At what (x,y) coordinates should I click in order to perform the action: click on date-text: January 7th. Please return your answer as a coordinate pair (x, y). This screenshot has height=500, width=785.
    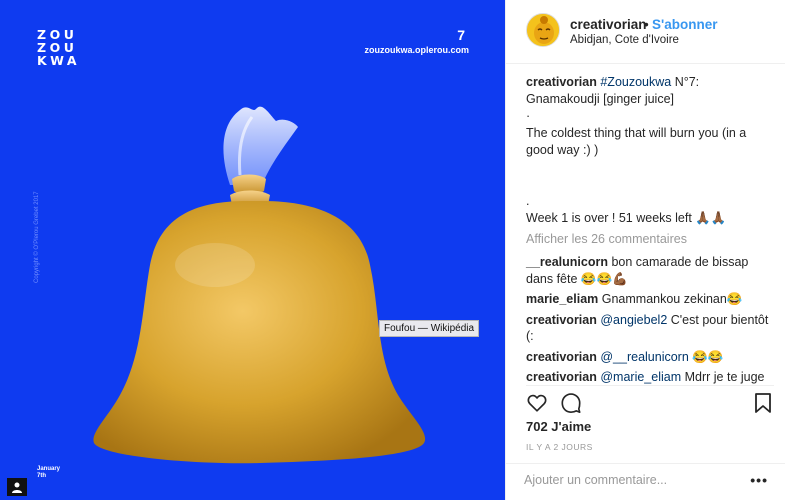
    Looking at the image, I should click on (48, 473).